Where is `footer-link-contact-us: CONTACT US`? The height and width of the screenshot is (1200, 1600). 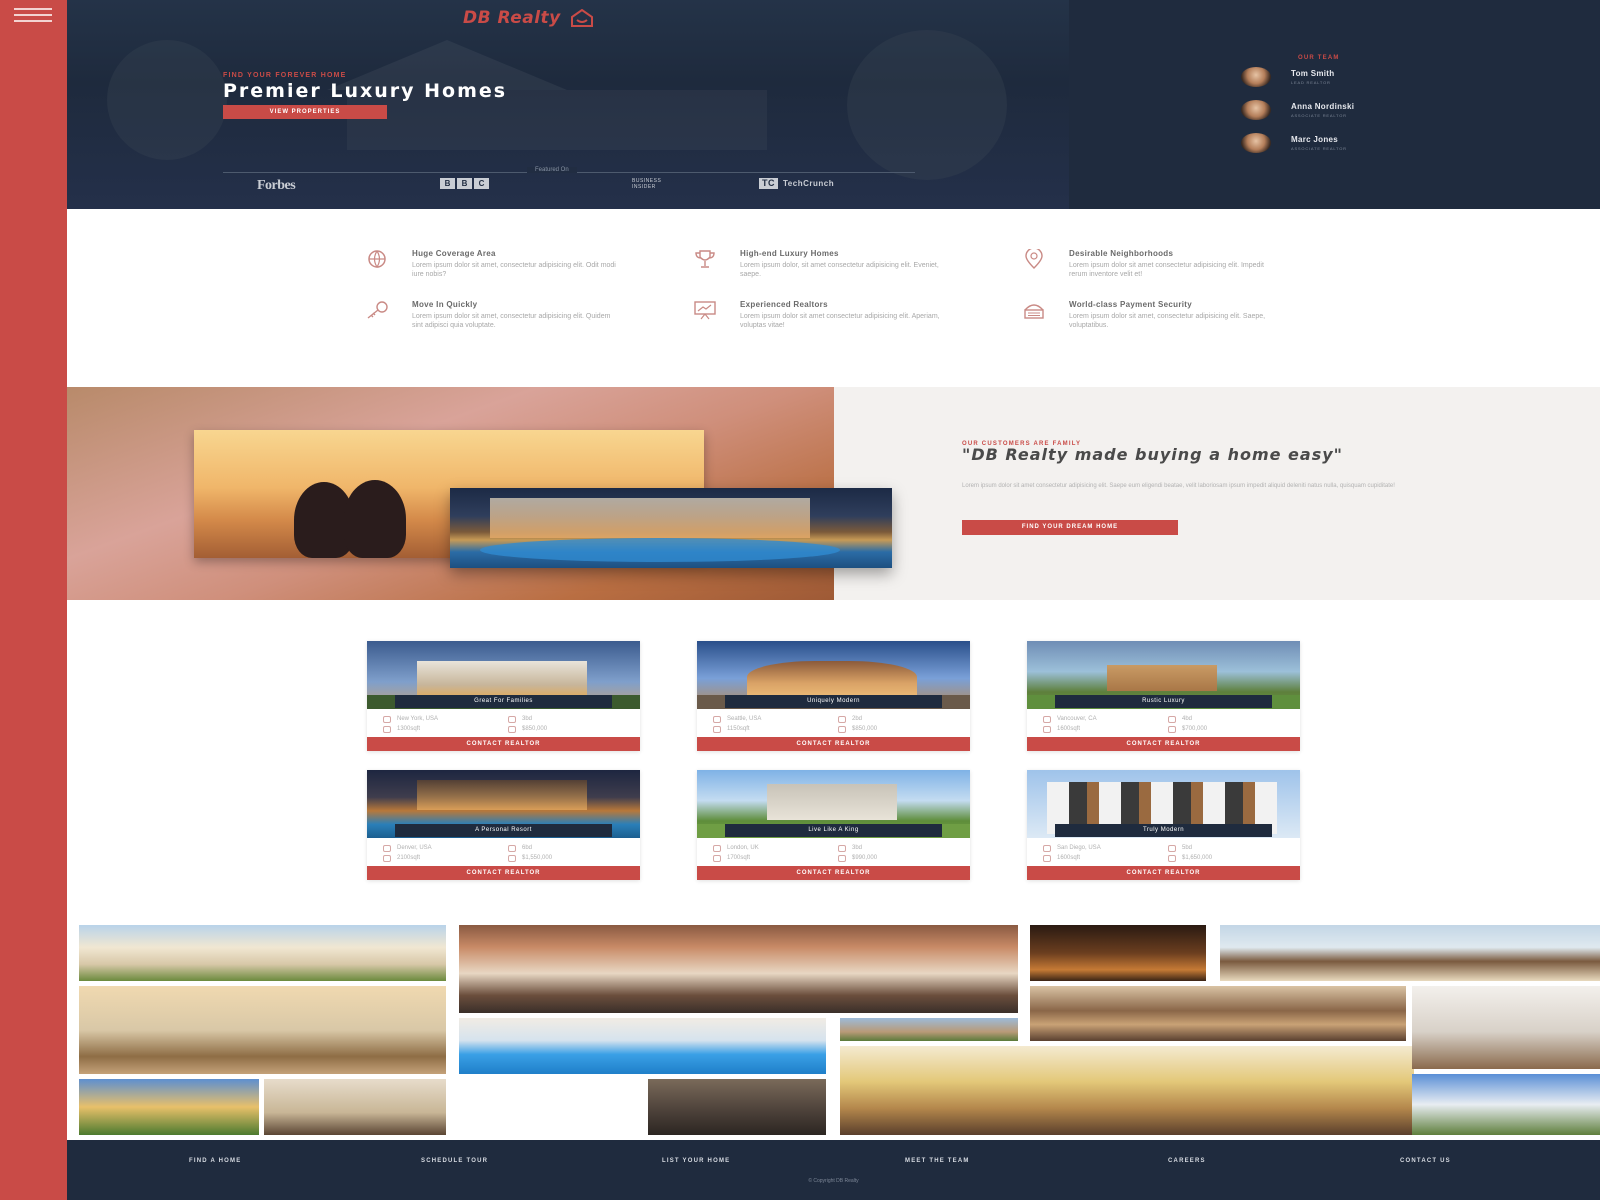 footer-link-contact-us: CONTACT US is located at coordinates (1425, 1161).